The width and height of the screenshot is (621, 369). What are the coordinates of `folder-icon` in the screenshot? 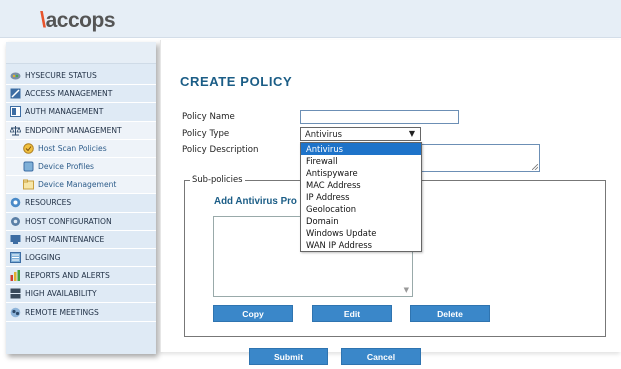 It's located at (28, 184).